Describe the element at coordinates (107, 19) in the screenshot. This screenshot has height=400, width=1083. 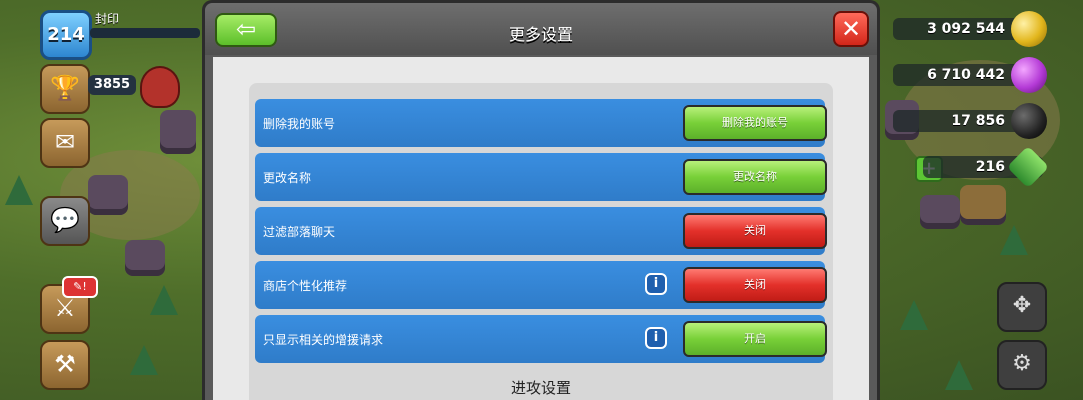
I see `player-name: 封印` at that location.